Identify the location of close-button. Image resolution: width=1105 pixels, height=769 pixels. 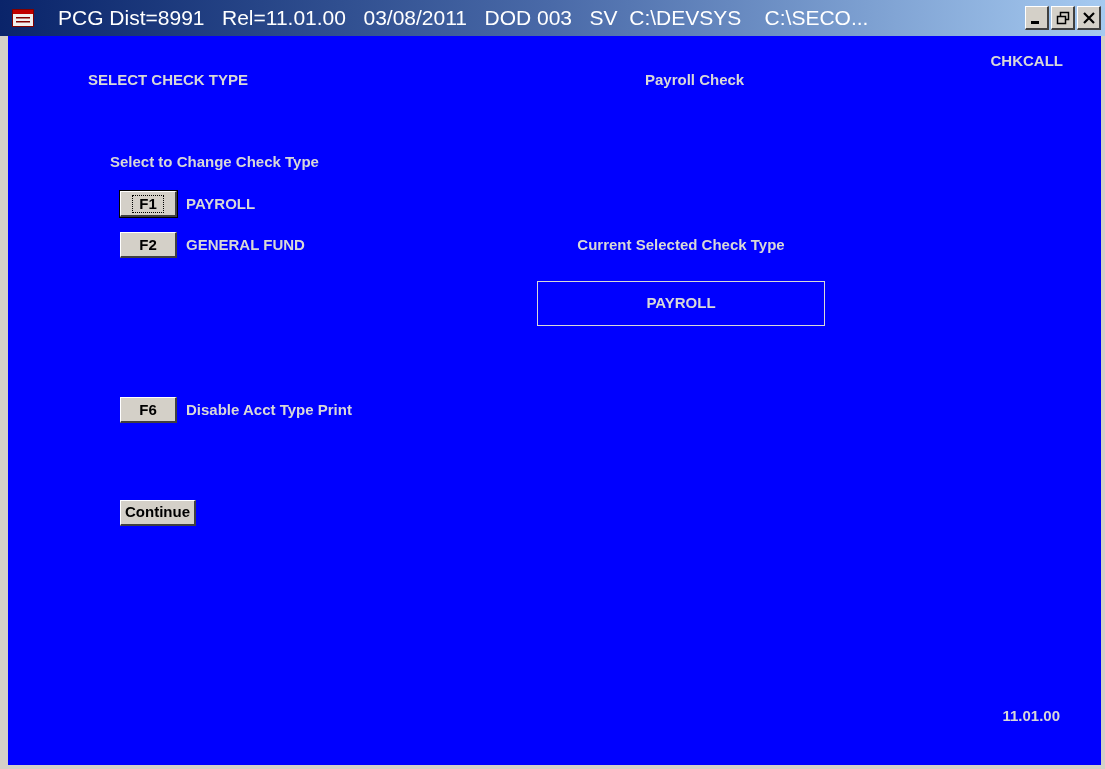
(1089, 18).